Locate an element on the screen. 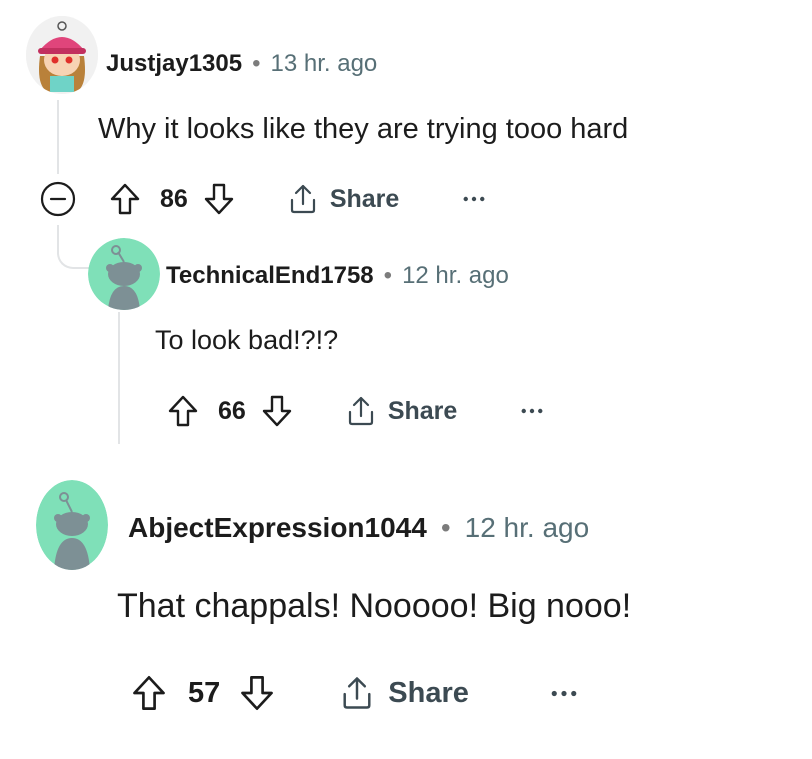 This screenshot has width=812, height=759. vote-score: 57 is located at coordinates (204, 692).